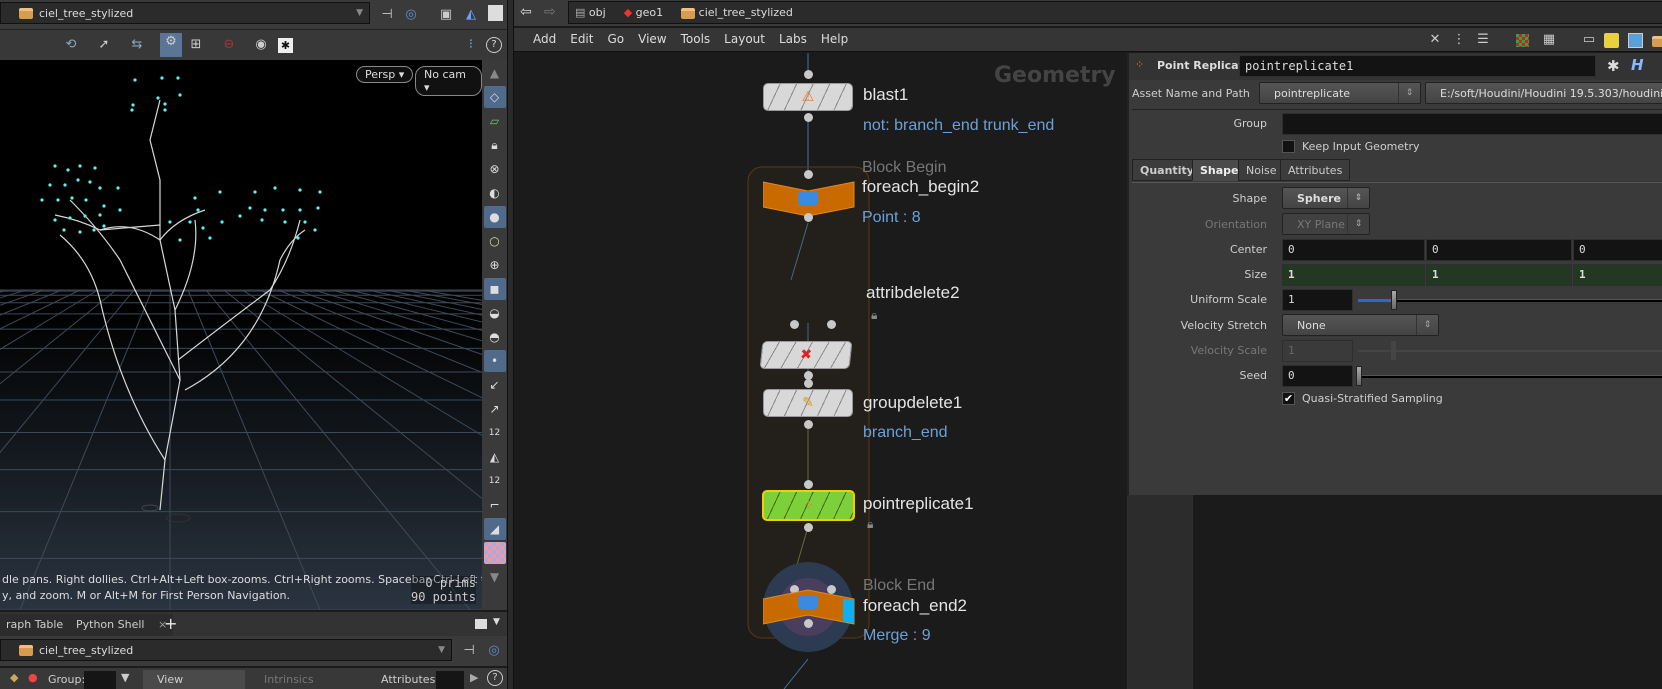 The image size is (1662, 689). What do you see at coordinates (495, 577) in the screenshot?
I see `scroll-down-icon: ▼` at bounding box center [495, 577].